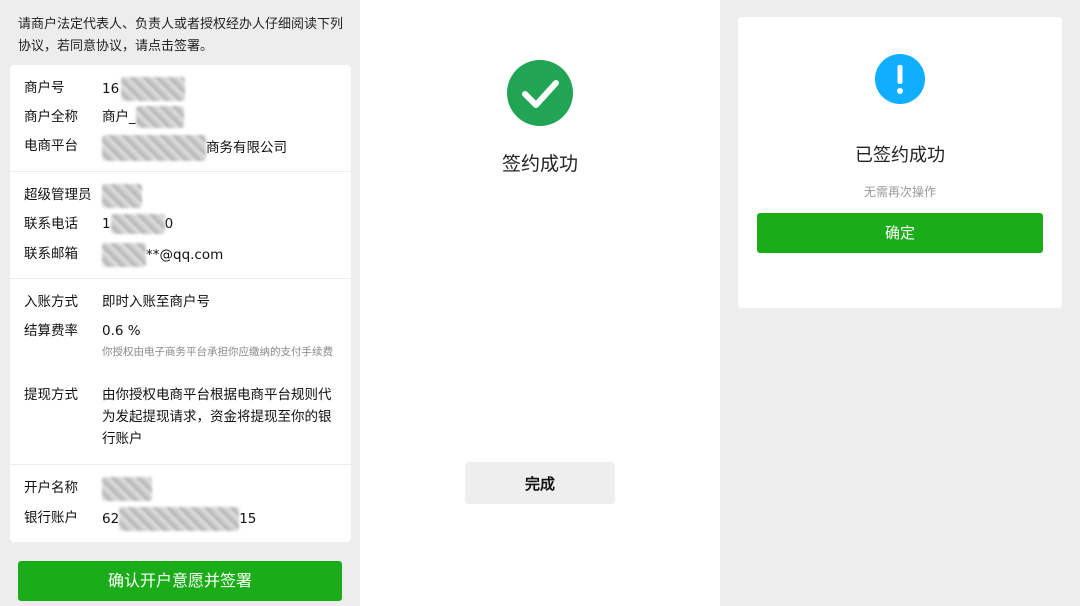 Image resolution: width=1080 pixels, height=606 pixels. I want to click on merchant-fullname-prefix: 商户_, so click(119, 117).